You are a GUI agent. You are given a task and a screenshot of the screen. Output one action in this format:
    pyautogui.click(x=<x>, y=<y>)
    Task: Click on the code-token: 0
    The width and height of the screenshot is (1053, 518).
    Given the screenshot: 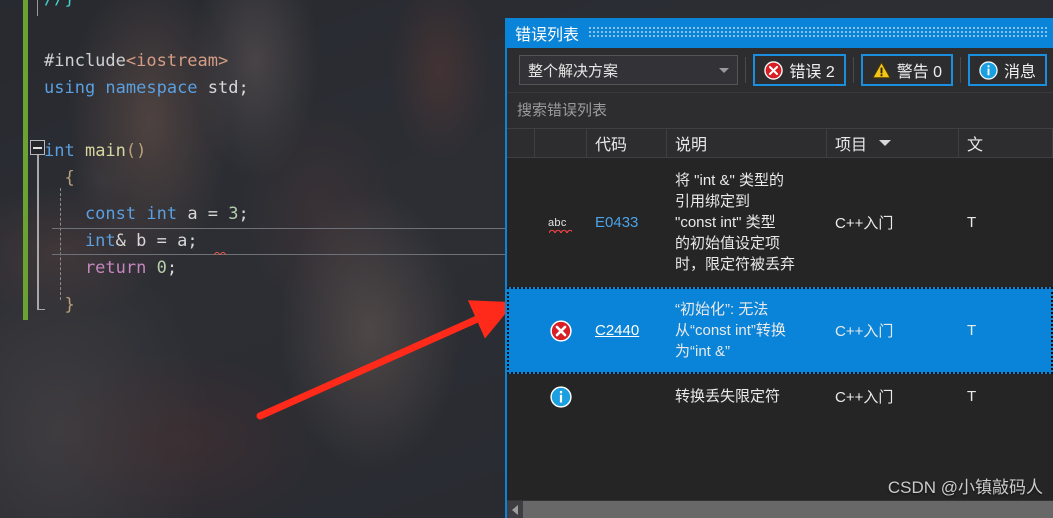 What is the action you would take?
    pyautogui.click(x=161, y=268)
    